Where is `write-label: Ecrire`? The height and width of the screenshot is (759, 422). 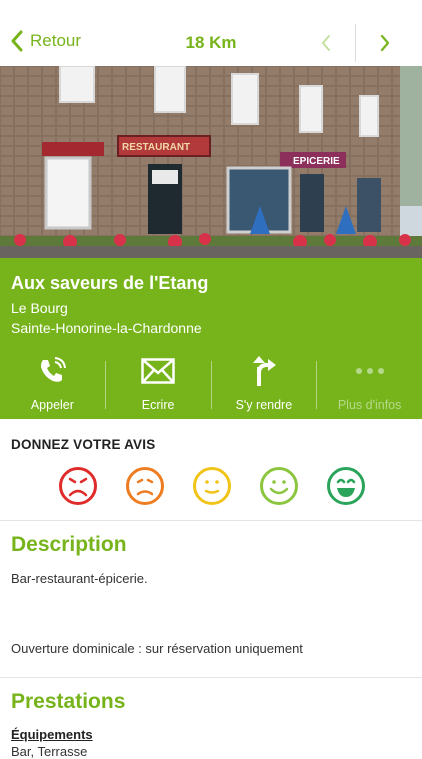 write-label: Ecrire is located at coordinates (158, 405).